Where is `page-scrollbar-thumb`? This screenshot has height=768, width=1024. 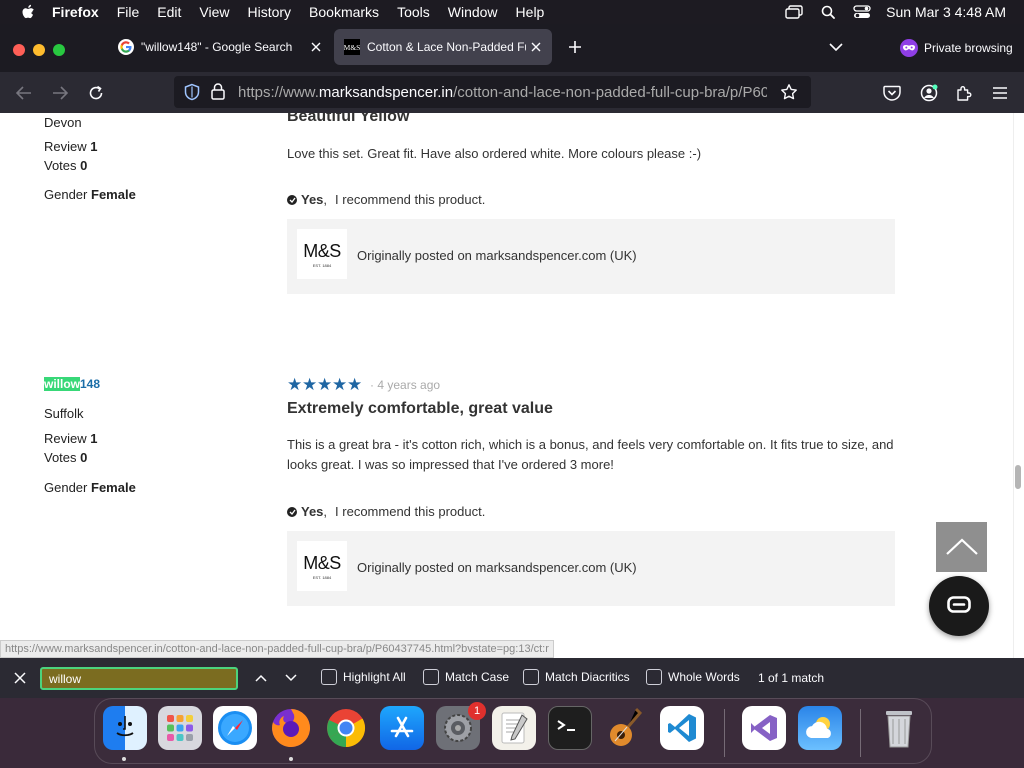 page-scrollbar-thumb is located at coordinates (1018, 477).